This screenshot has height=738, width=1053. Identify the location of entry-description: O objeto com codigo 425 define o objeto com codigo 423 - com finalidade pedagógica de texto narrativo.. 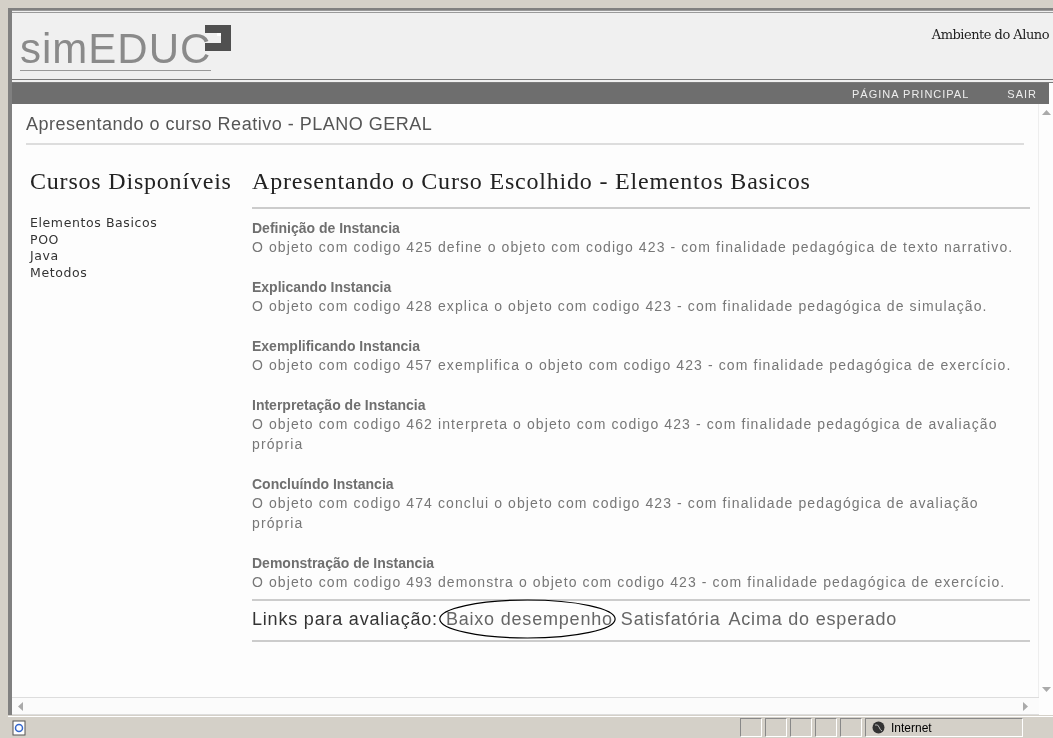
(633, 247).